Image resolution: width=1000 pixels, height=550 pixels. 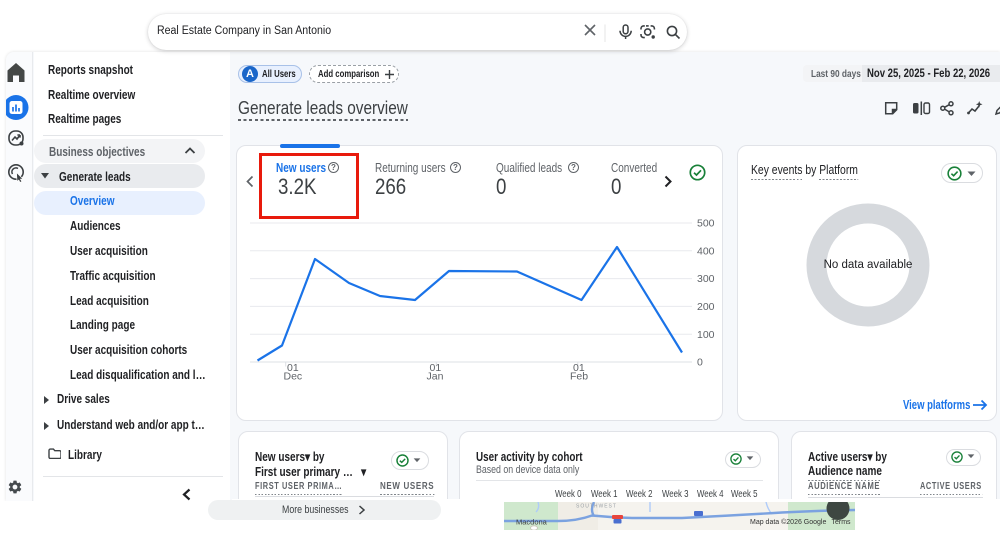 What do you see at coordinates (293, 377) in the screenshot?
I see `svg-text: Dec` at bounding box center [293, 377].